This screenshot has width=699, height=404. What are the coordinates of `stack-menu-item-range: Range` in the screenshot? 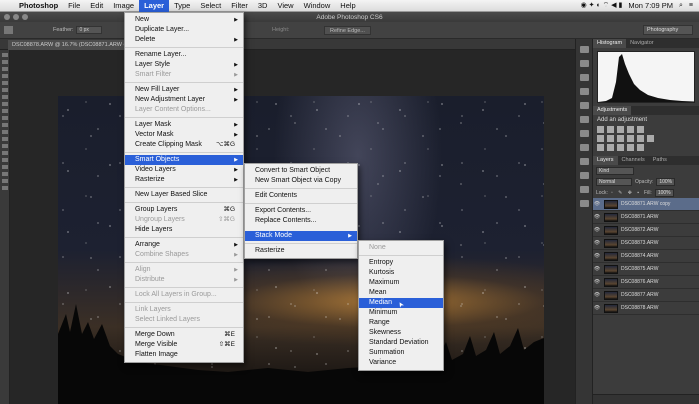 It's located at (401, 323).